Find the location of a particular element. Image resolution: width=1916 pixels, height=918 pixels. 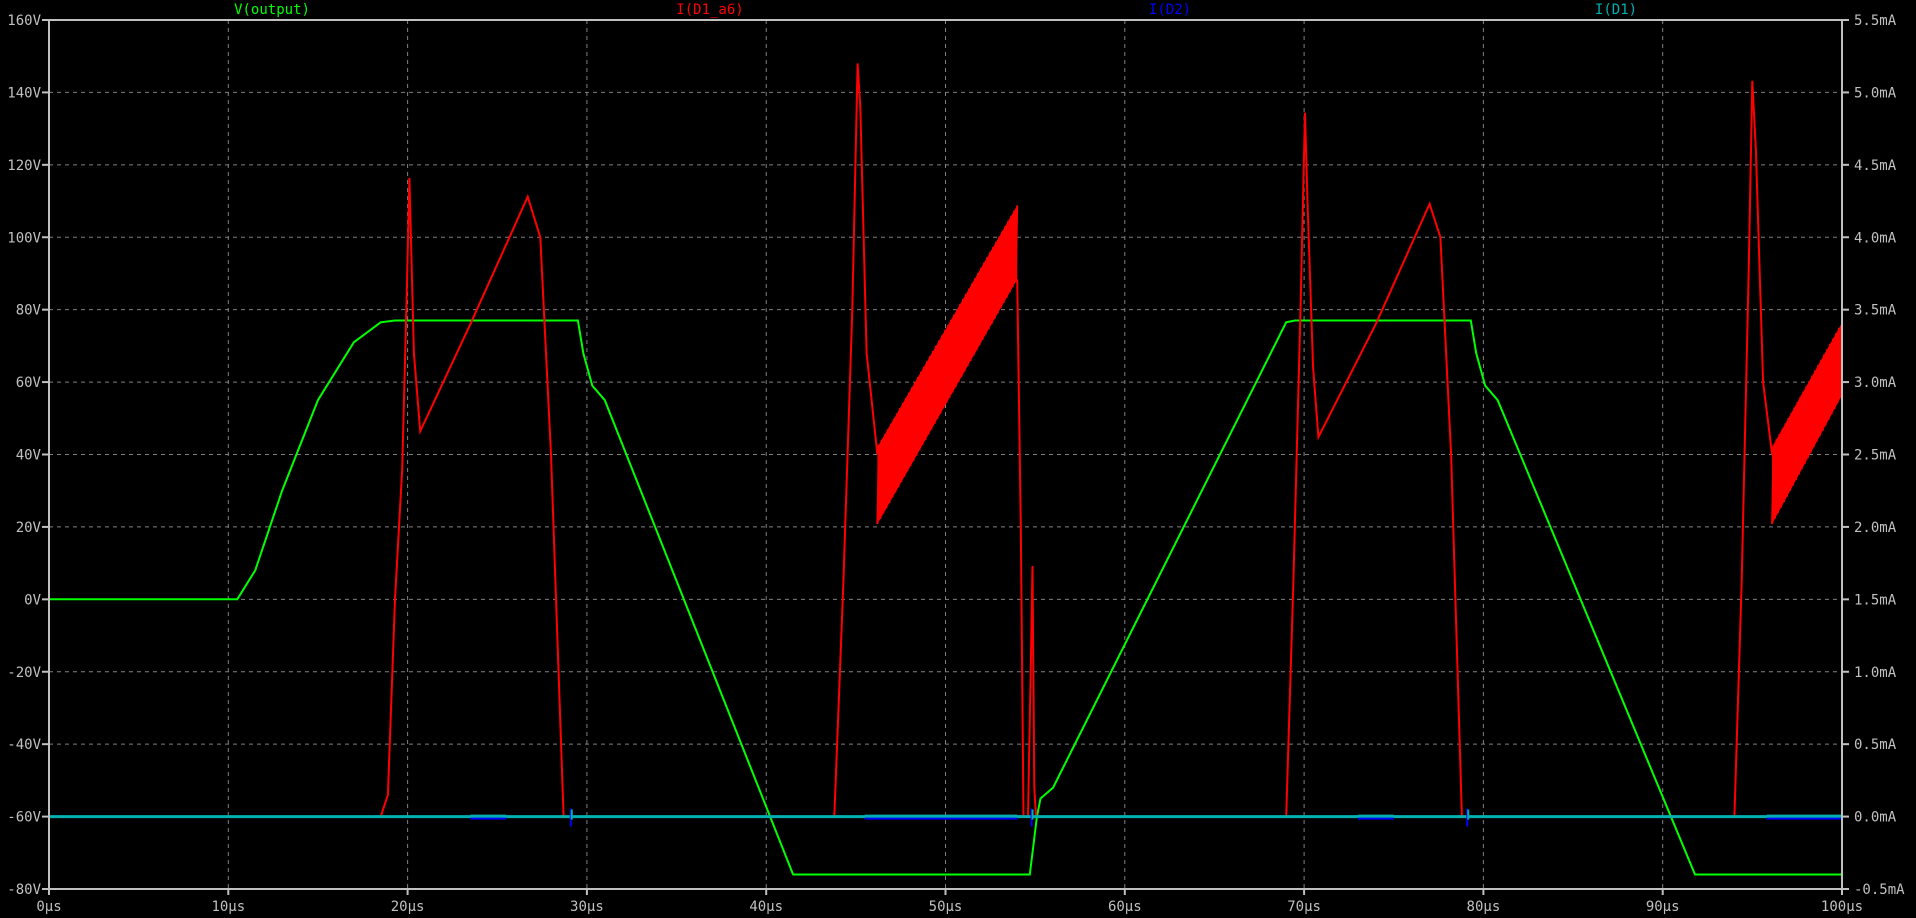

x-tick-label: 20µs is located at coordinates (408, 907).